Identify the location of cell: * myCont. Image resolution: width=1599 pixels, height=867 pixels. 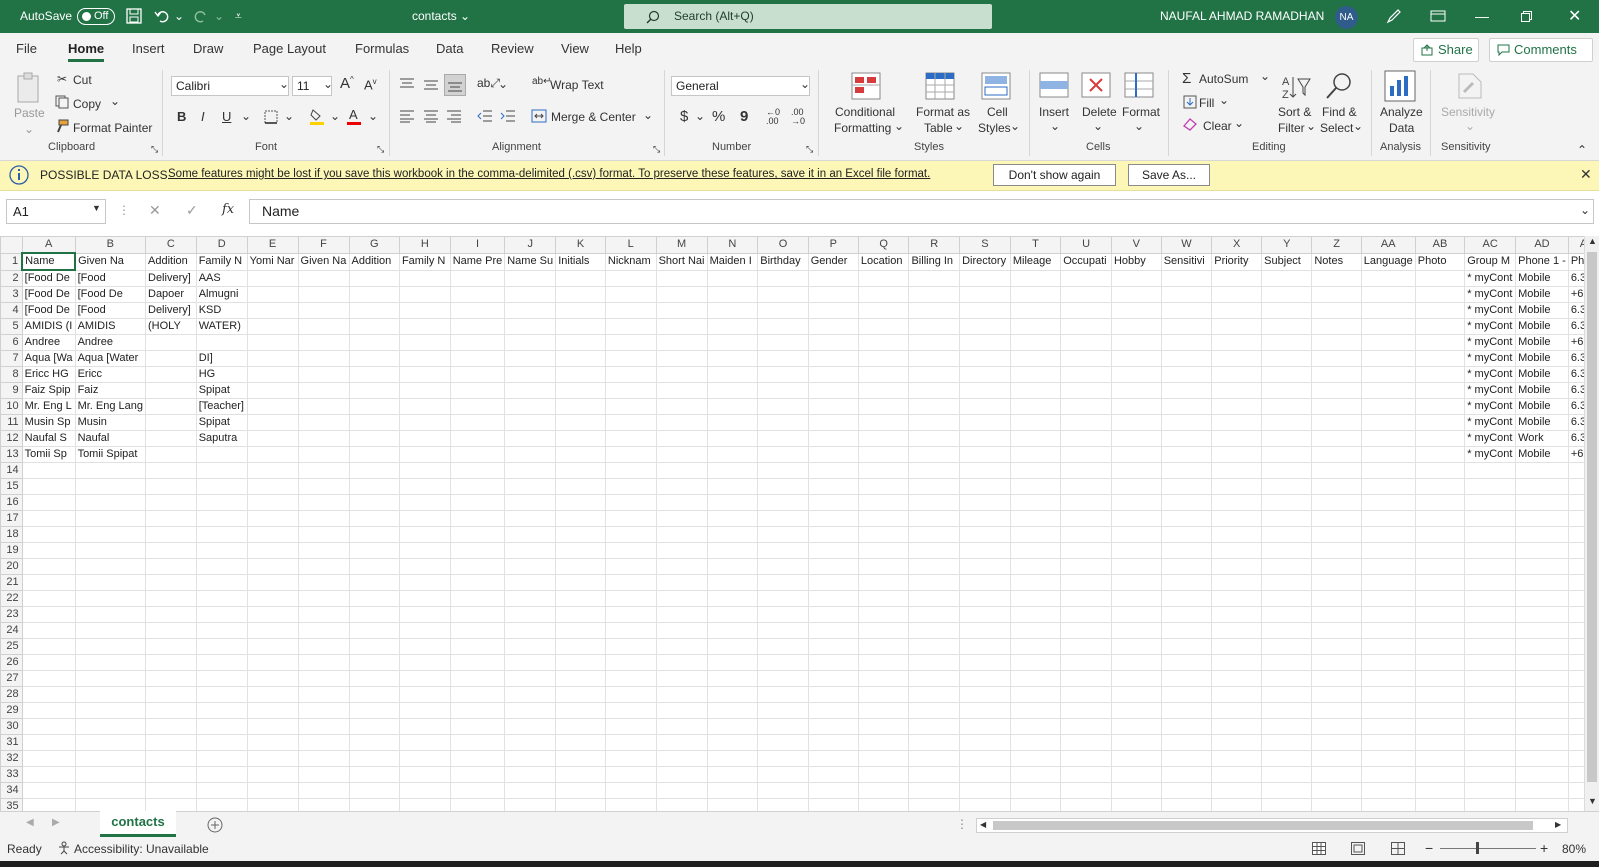
(1490, 374).